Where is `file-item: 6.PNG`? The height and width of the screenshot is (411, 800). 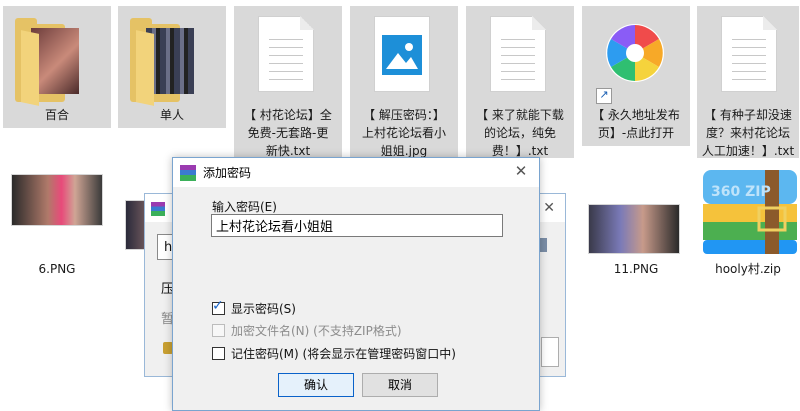
file-item: 6.PNG is located at coordinates (57, 224).